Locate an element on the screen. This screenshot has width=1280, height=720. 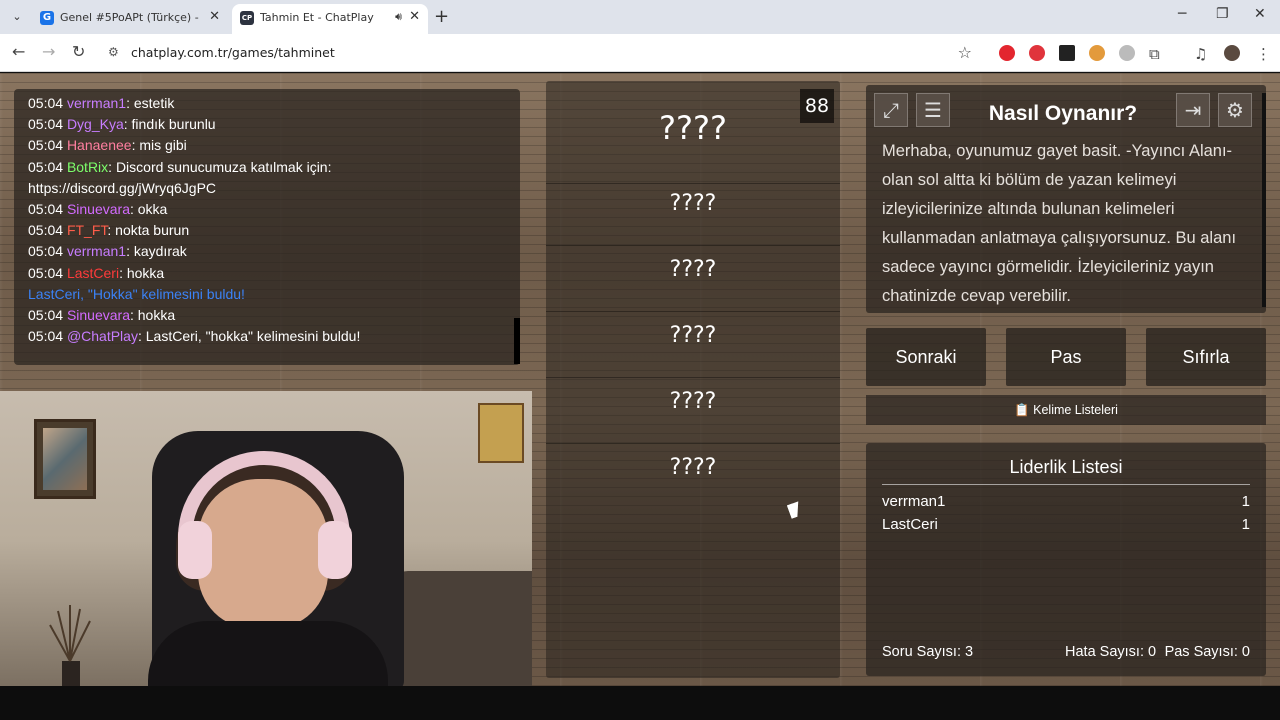
browser-tab-gartic: G Genel #5PoAPt (Türkçe) - Gartic ✕ is located at coordinates (130, 19).